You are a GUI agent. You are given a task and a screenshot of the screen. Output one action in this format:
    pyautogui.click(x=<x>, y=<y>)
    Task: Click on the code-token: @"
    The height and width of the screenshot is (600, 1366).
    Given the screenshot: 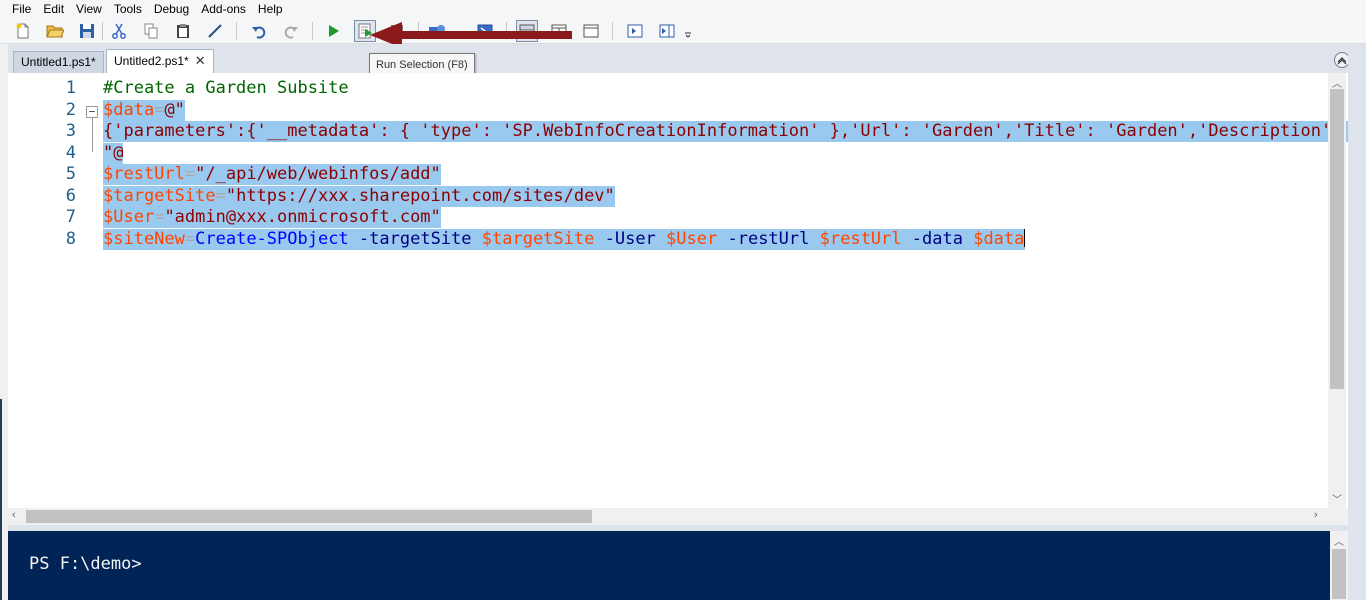 What is the action you would take?
    pyautogui.click(x=174, y=109)
    